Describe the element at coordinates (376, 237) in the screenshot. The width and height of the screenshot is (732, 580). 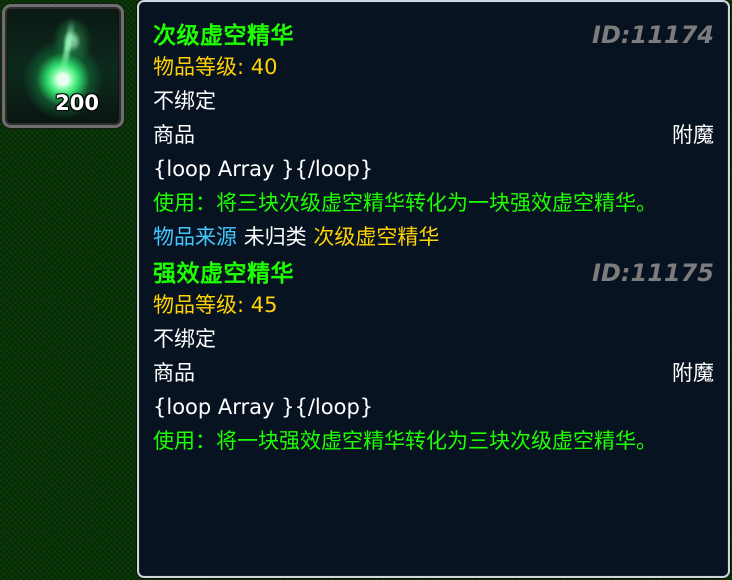
I see `item-source-item: 次级虚空精华` at that location.